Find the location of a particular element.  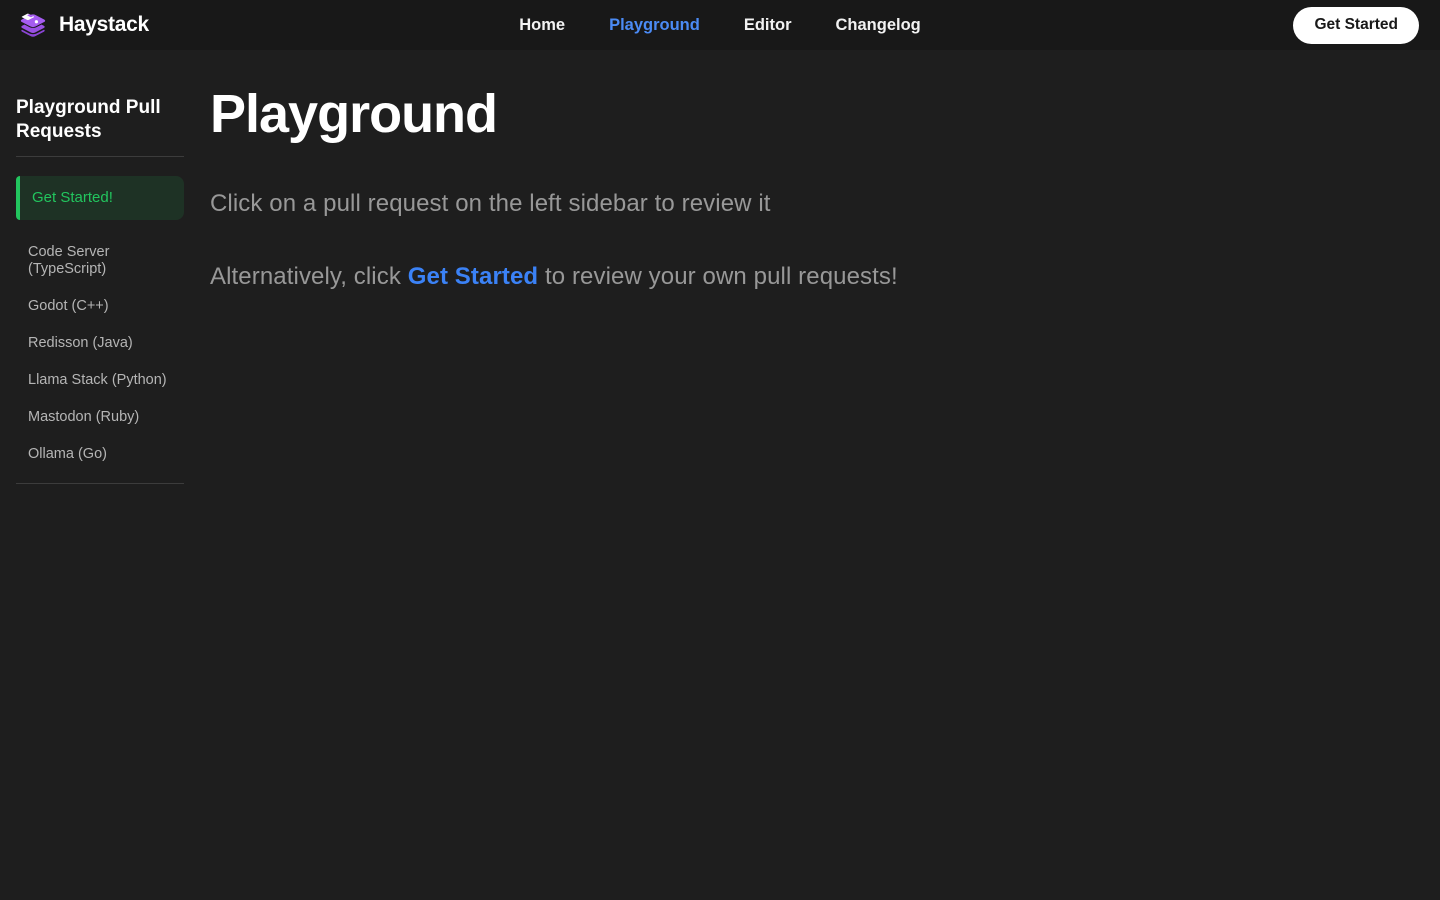

brand-name: Haystack is located at coordinates (104, 24).